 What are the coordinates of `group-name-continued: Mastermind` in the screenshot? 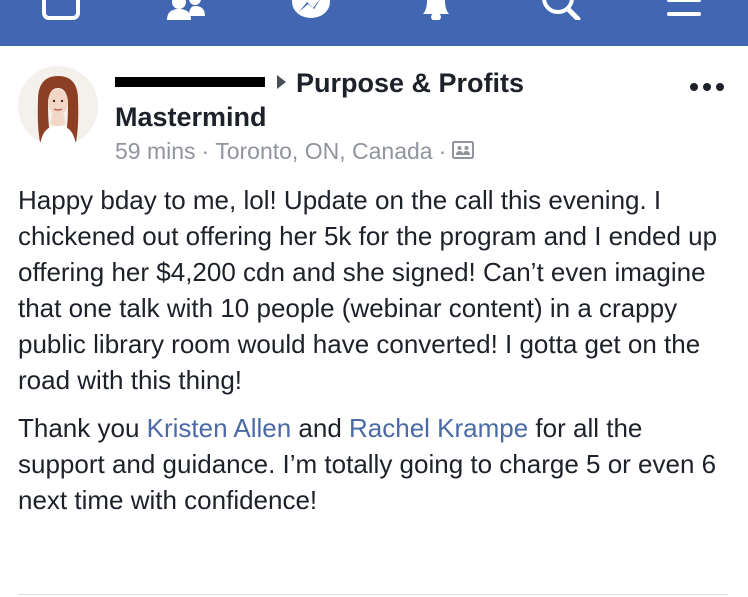 It's located at (395, 117).